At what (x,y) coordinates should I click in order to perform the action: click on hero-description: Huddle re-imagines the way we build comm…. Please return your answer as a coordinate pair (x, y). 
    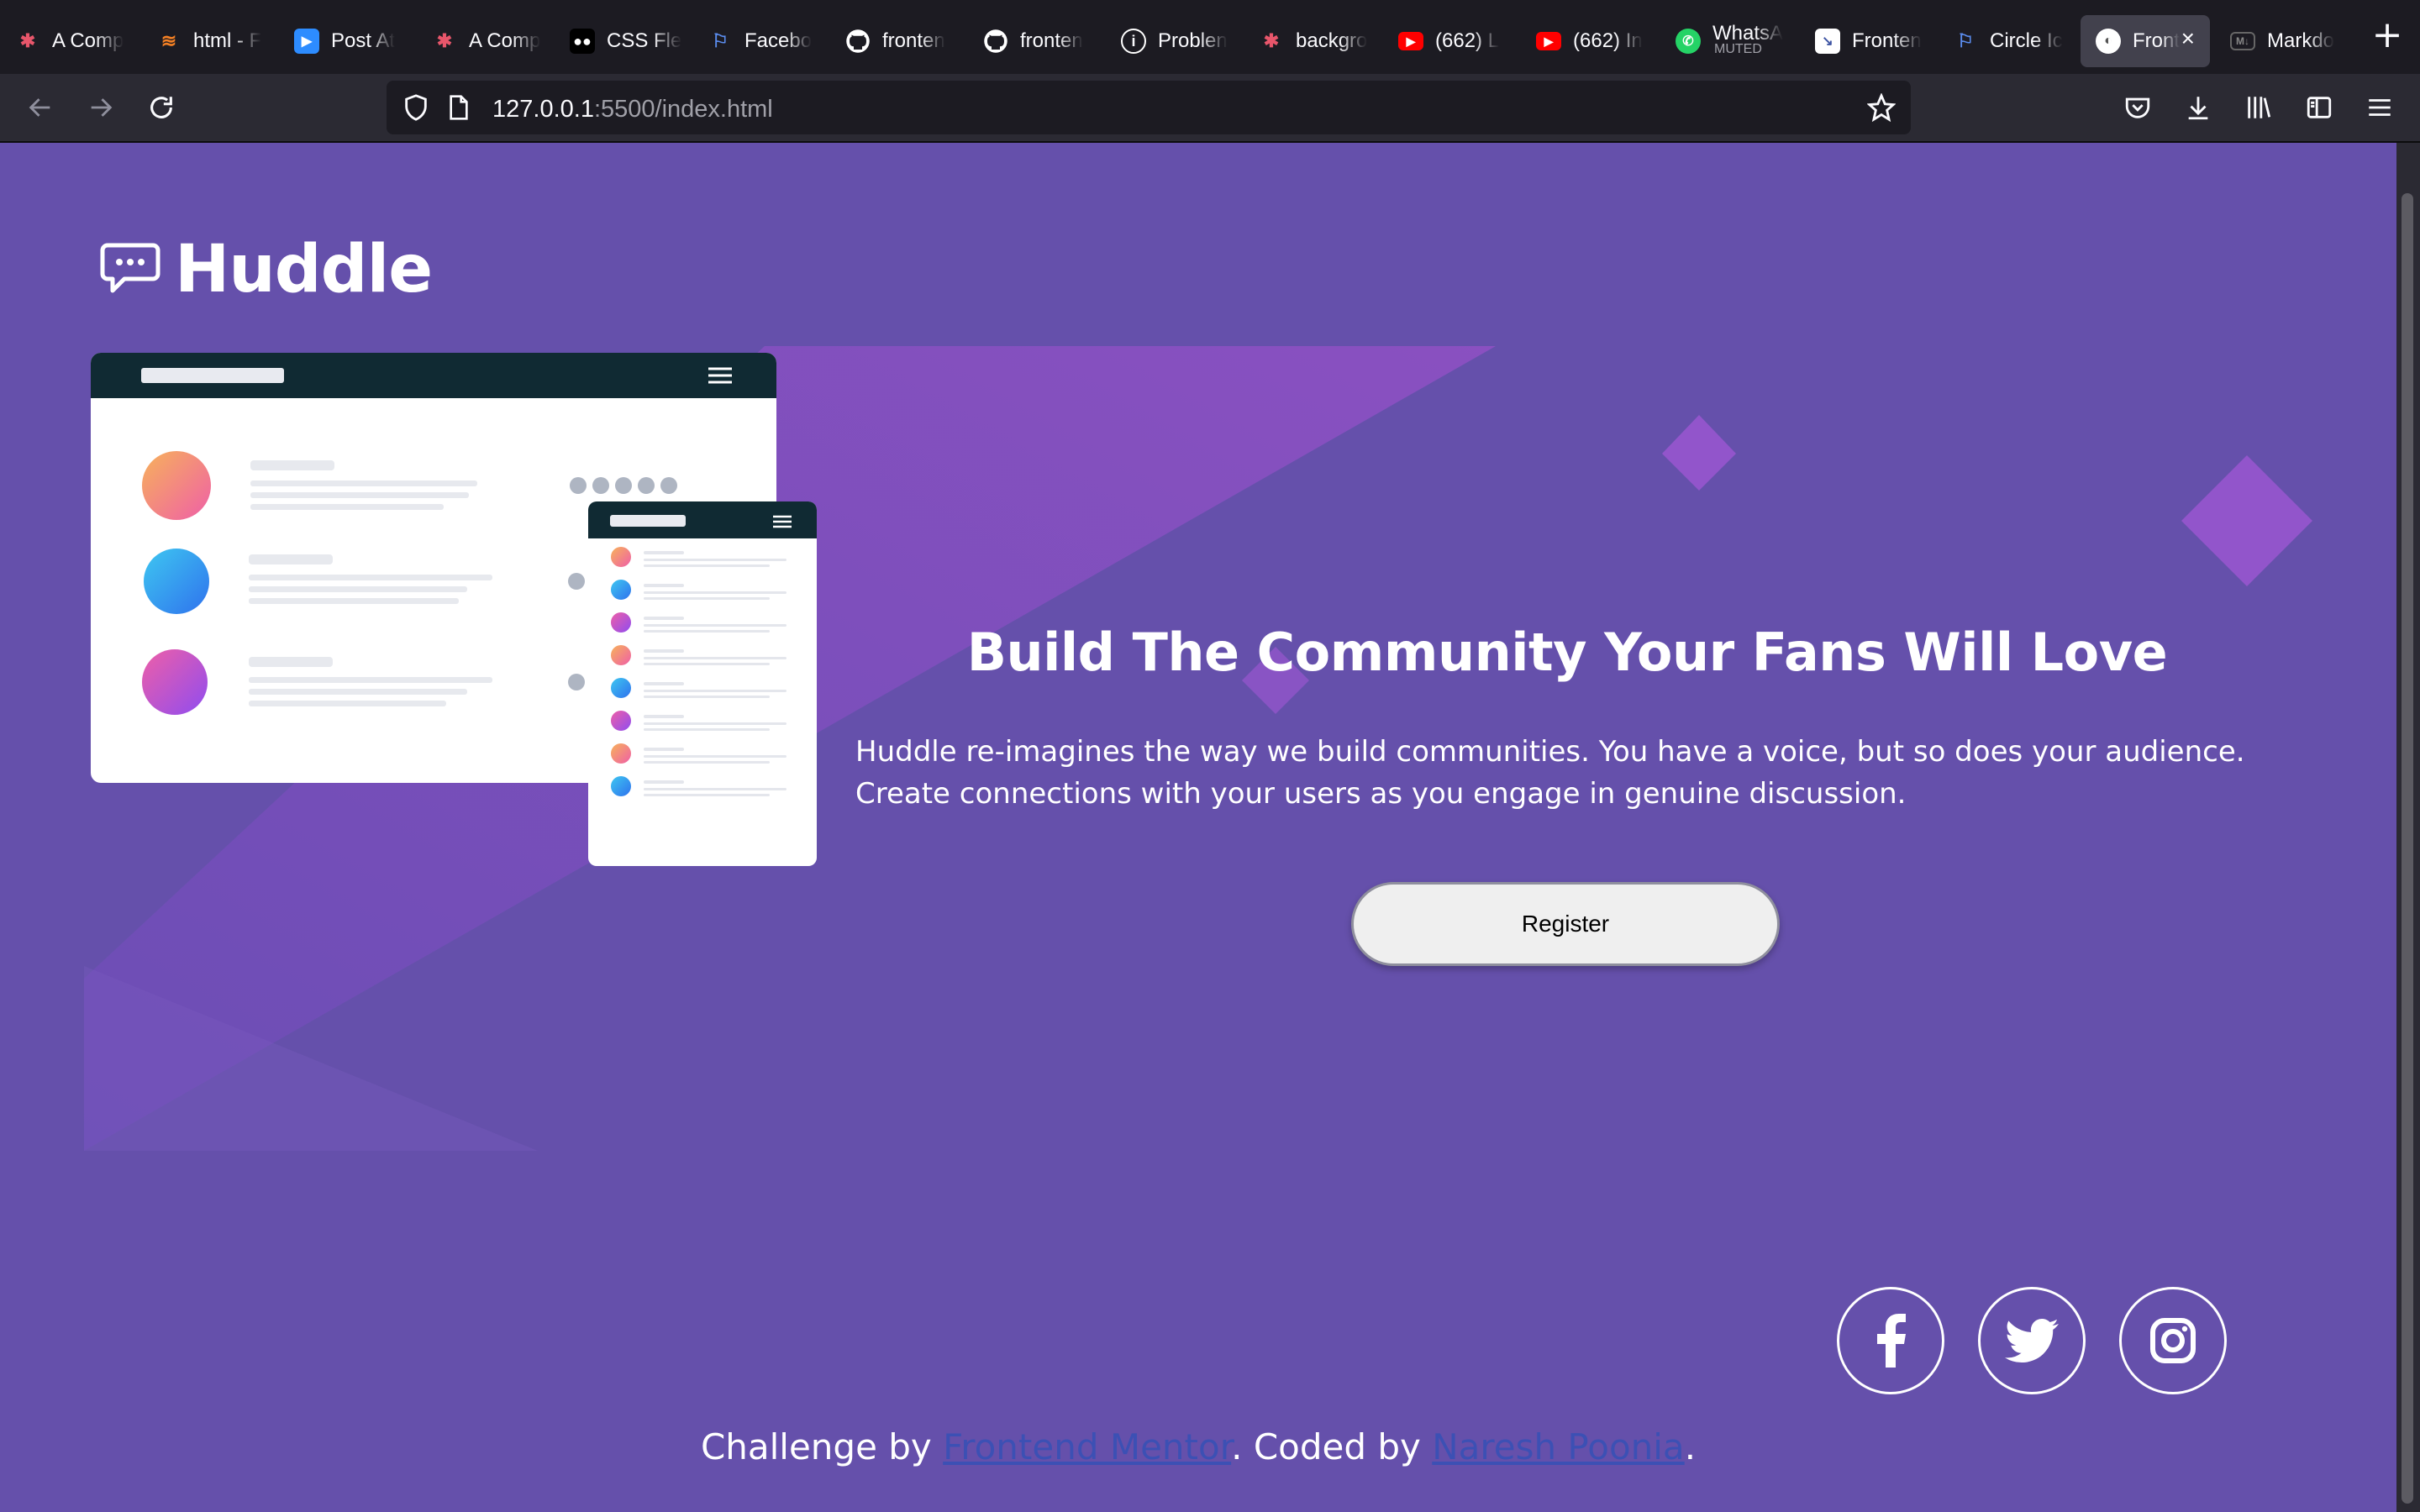
    Looking at the image, I should click on (1550, 773).